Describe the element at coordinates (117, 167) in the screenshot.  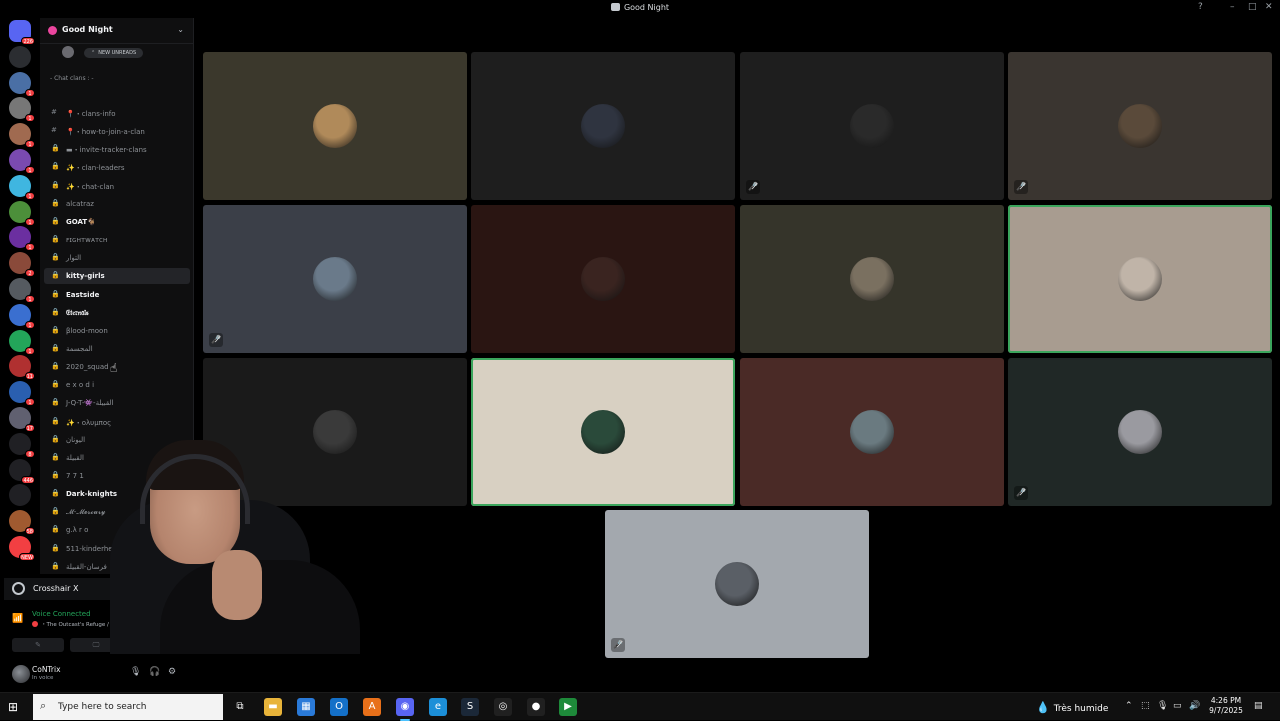
I see `channel-item: 🔒 ✨・clan-leaders` at that location.